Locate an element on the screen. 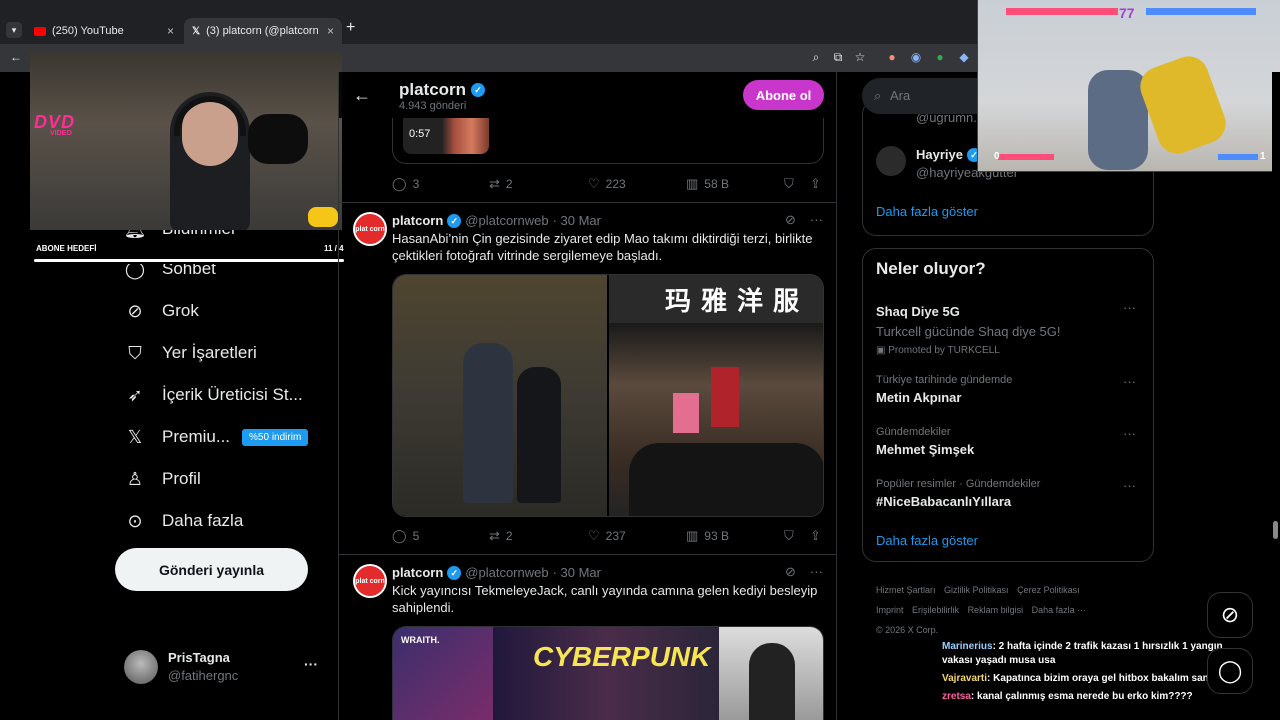  nav-profile: ♙ Profil is located at coordinates (162, 479).